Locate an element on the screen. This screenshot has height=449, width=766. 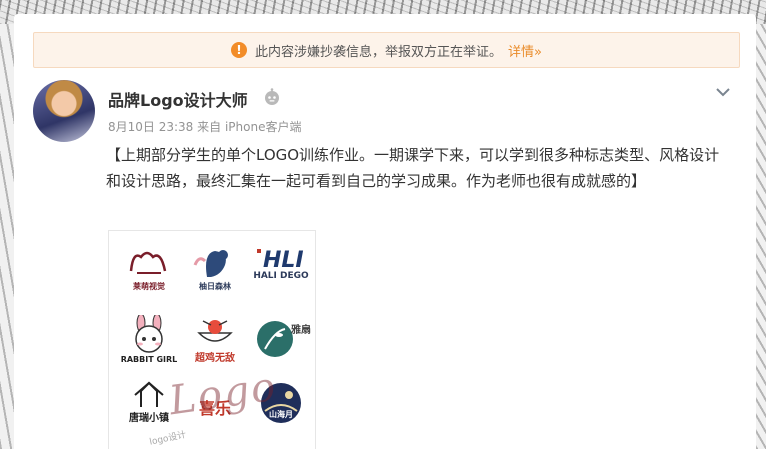
post-source: 来自 iPhone客户端 is located at coordinates (249, 127).